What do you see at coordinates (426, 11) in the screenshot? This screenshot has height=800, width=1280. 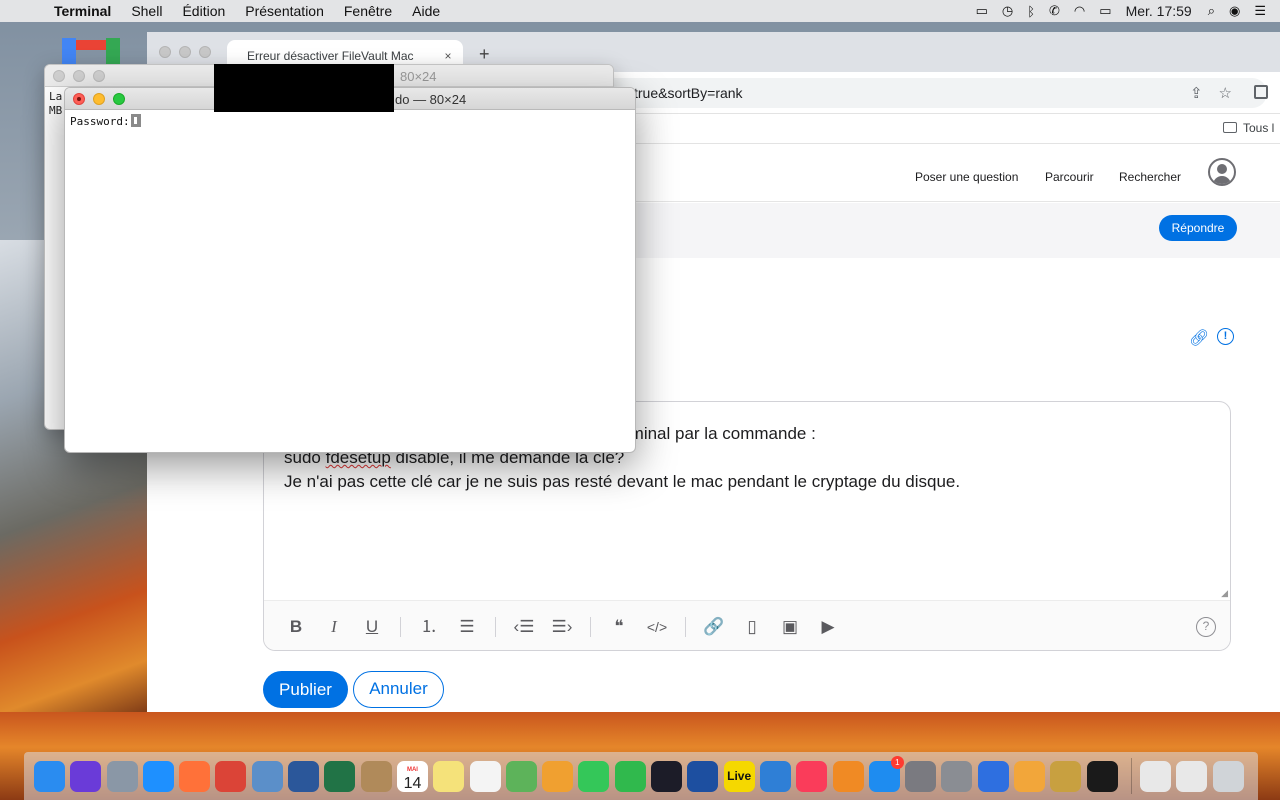 I see `menu-aide: Aide` at bounding box center [426, 11].